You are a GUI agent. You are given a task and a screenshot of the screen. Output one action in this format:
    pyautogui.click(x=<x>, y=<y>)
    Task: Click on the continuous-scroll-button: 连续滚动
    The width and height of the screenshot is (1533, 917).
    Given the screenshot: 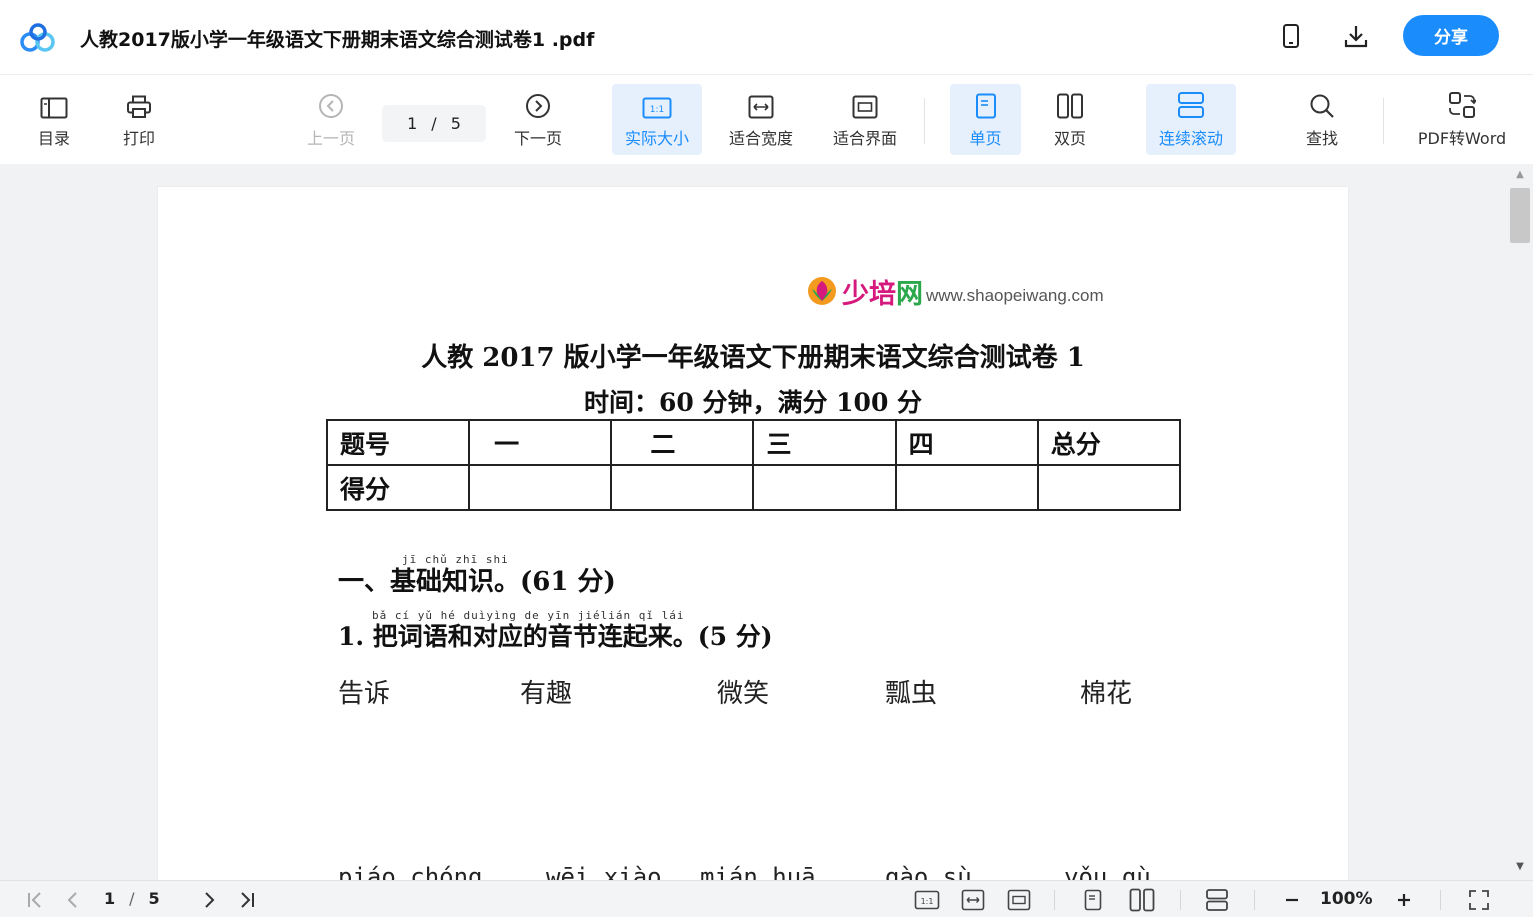 What is the action you would take?
    pyautogui.click(x=1191, y=119)
    